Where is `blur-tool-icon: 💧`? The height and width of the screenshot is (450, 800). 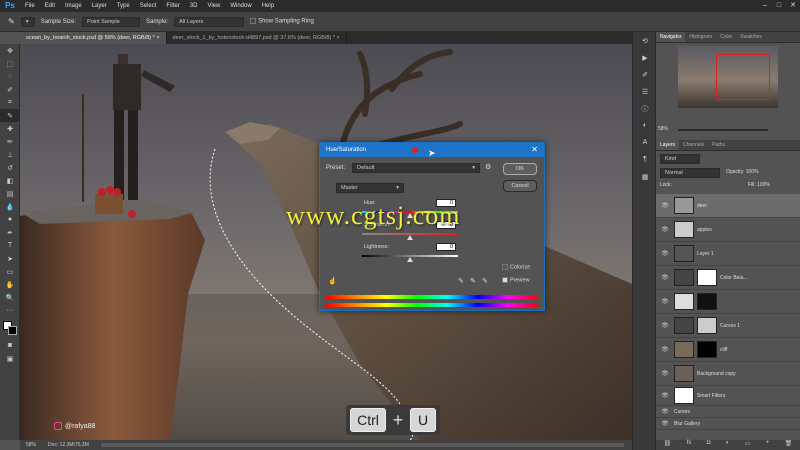
blur-tool-icon: 💧 is located at coordinates (10, 206).